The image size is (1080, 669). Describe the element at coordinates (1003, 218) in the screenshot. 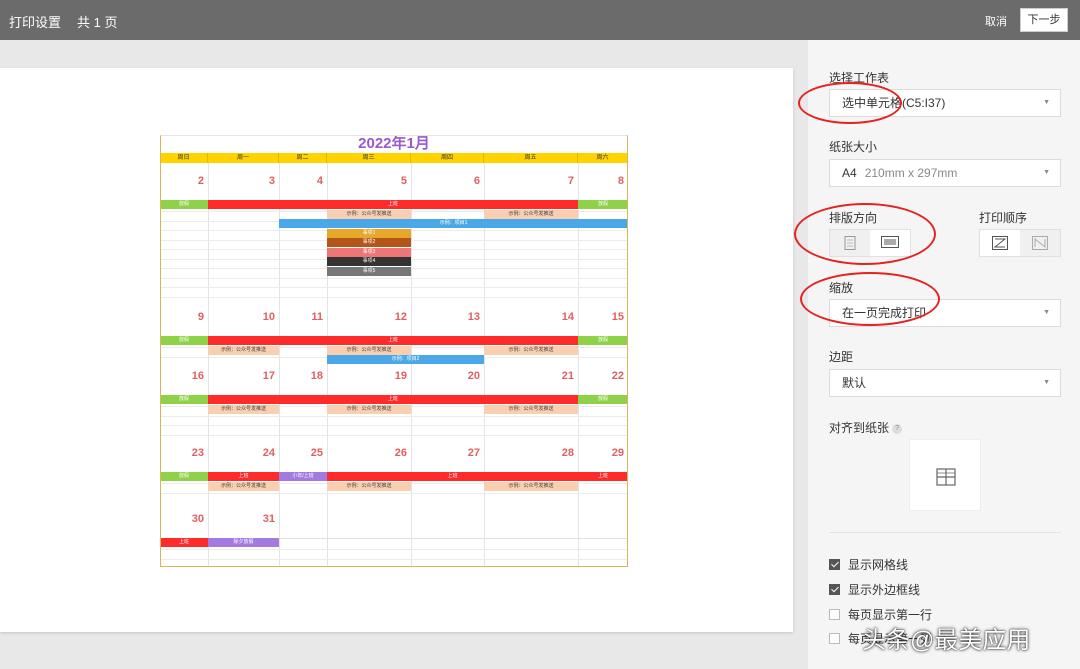

I see `print-order-label: 打印顺序` at that location.